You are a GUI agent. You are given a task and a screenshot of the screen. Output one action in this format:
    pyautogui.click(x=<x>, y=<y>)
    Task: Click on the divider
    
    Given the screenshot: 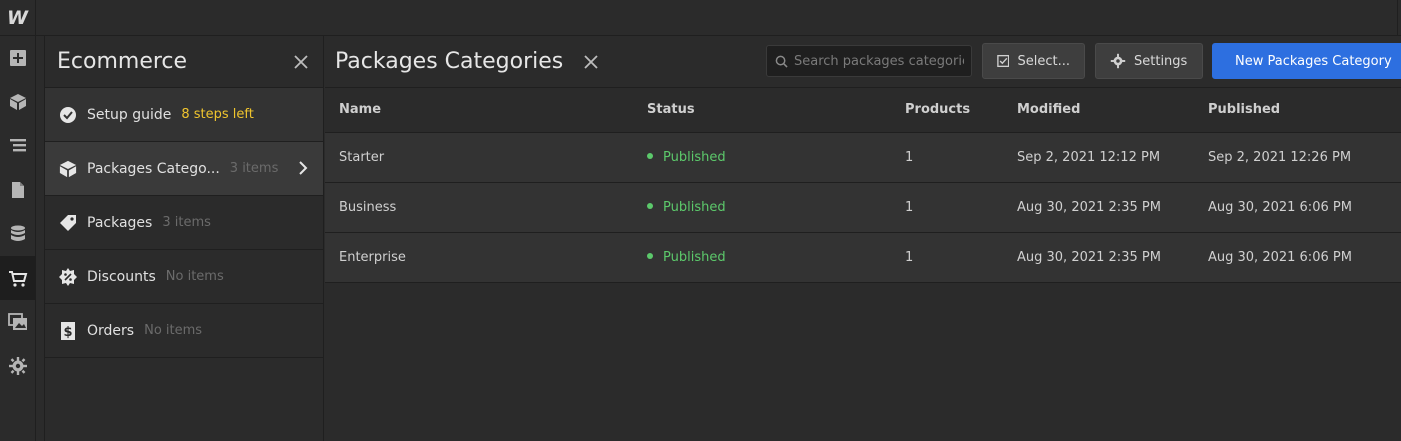 What is the action you would take?
    pyautogui.click(x=1397, y=18)
    